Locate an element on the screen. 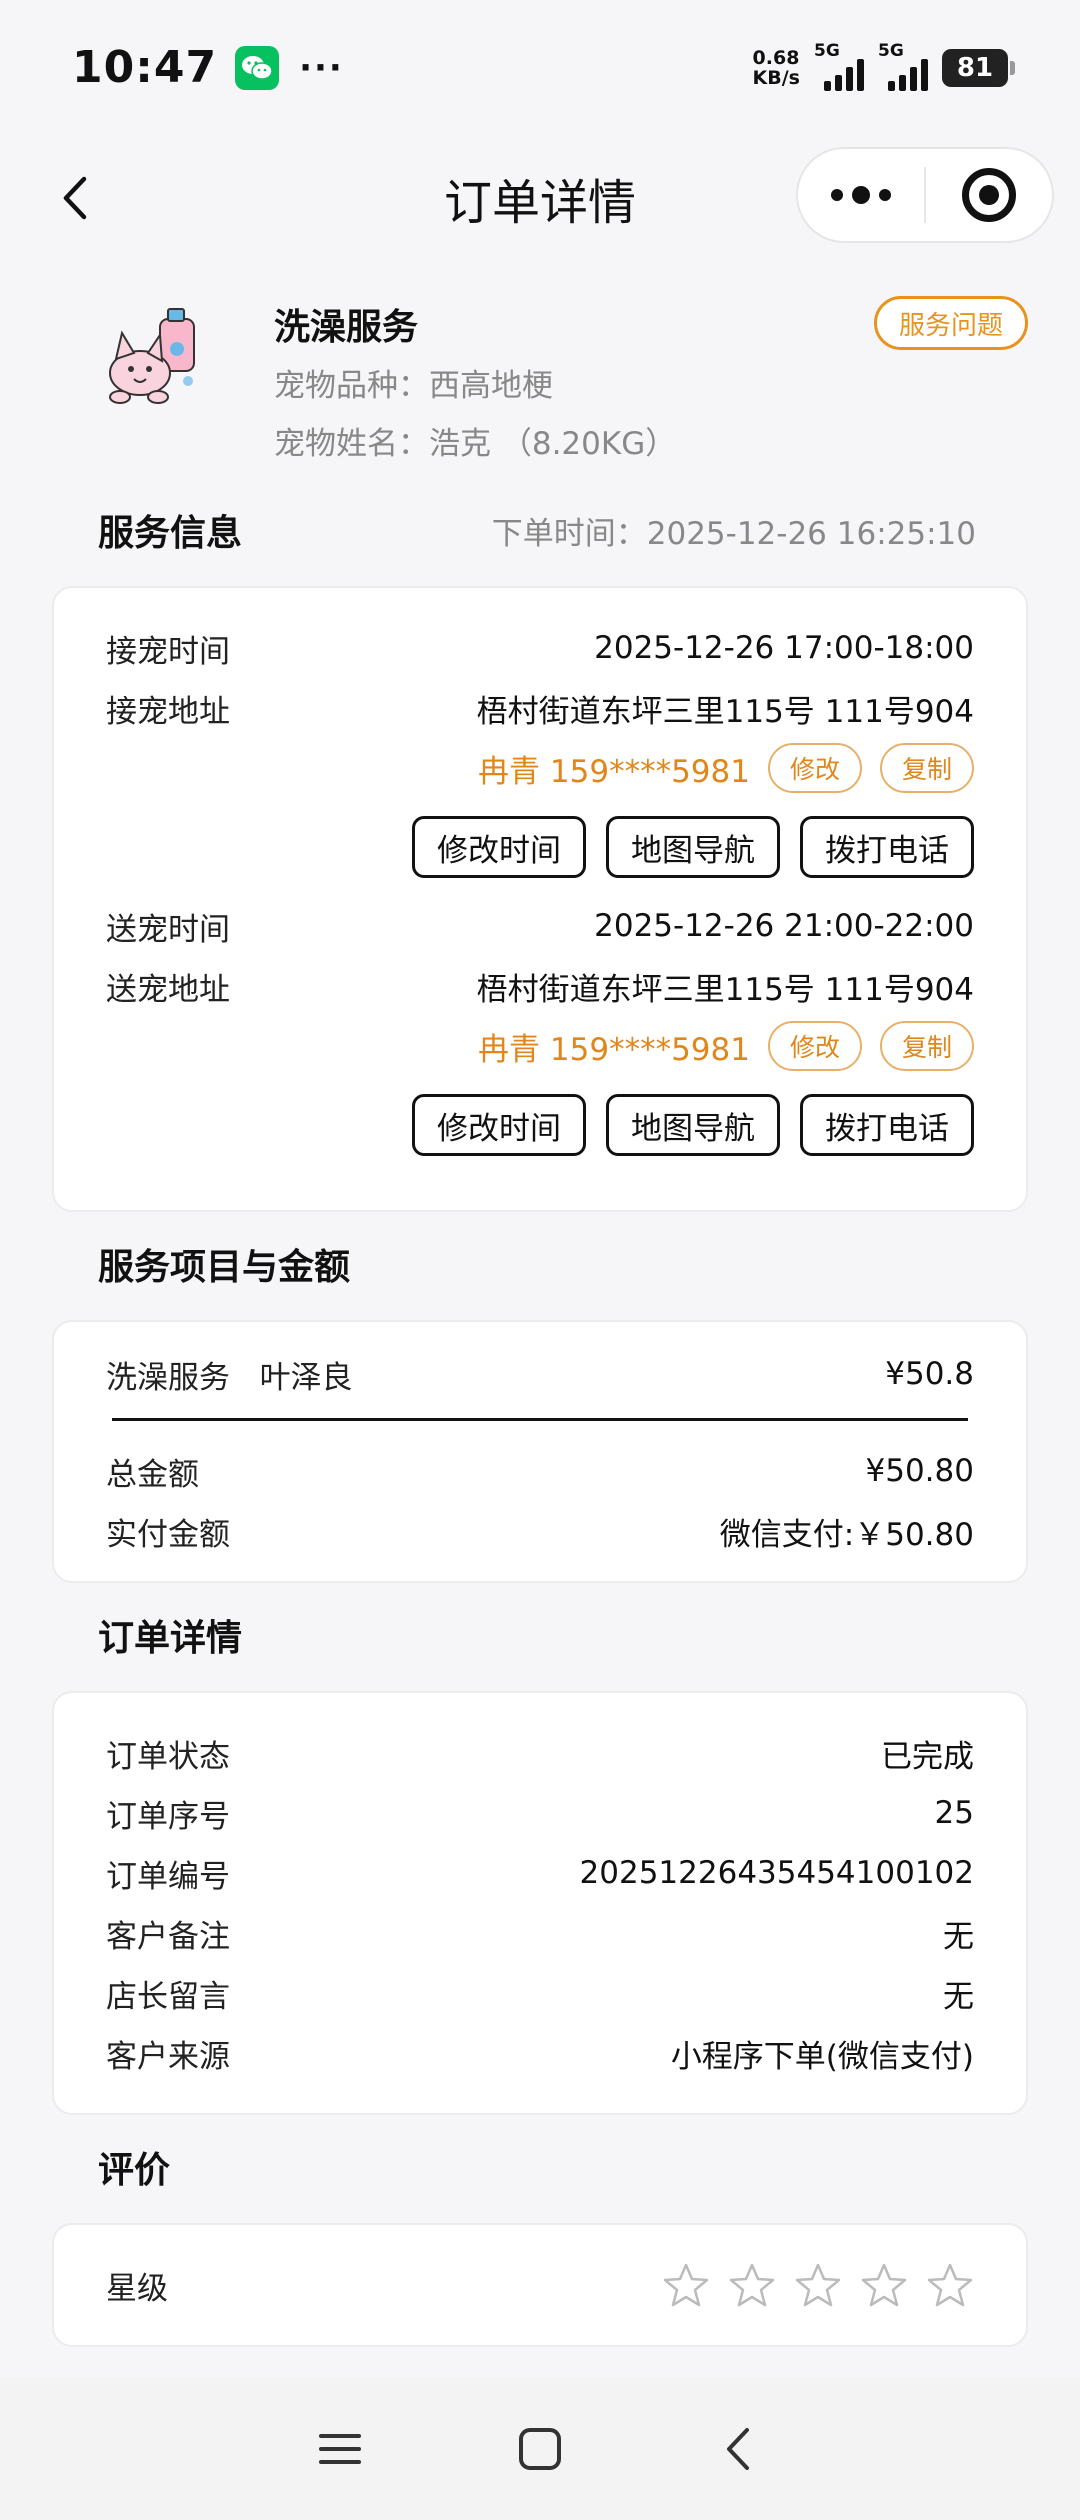 This screenshot has width=1080, height=2520. menu-icon is located at coordinates (340, 2449).